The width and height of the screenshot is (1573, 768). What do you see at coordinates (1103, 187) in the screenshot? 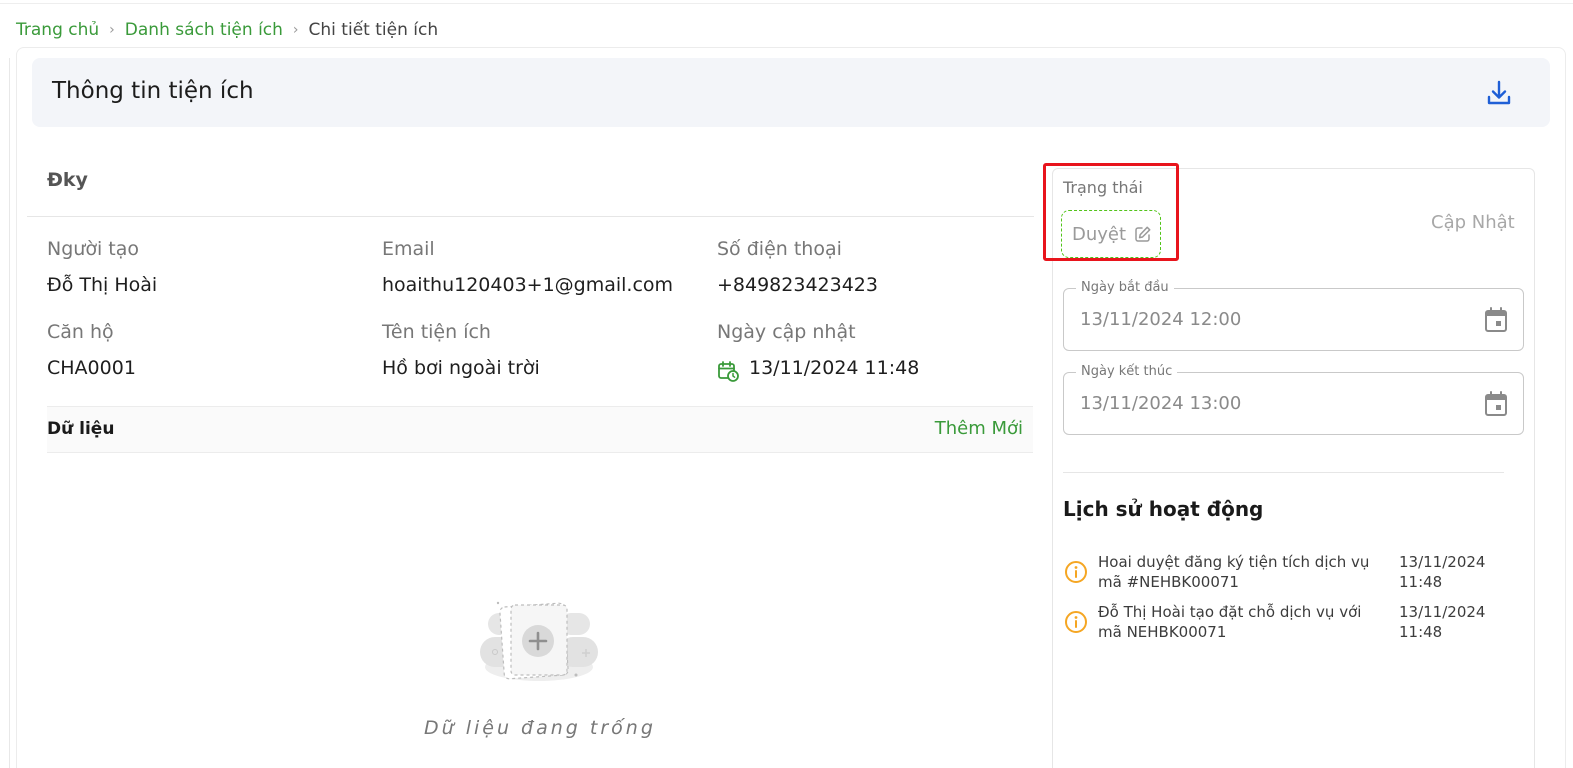
I see `status-label: Trạng thái` at bounding box center [1103, 187].